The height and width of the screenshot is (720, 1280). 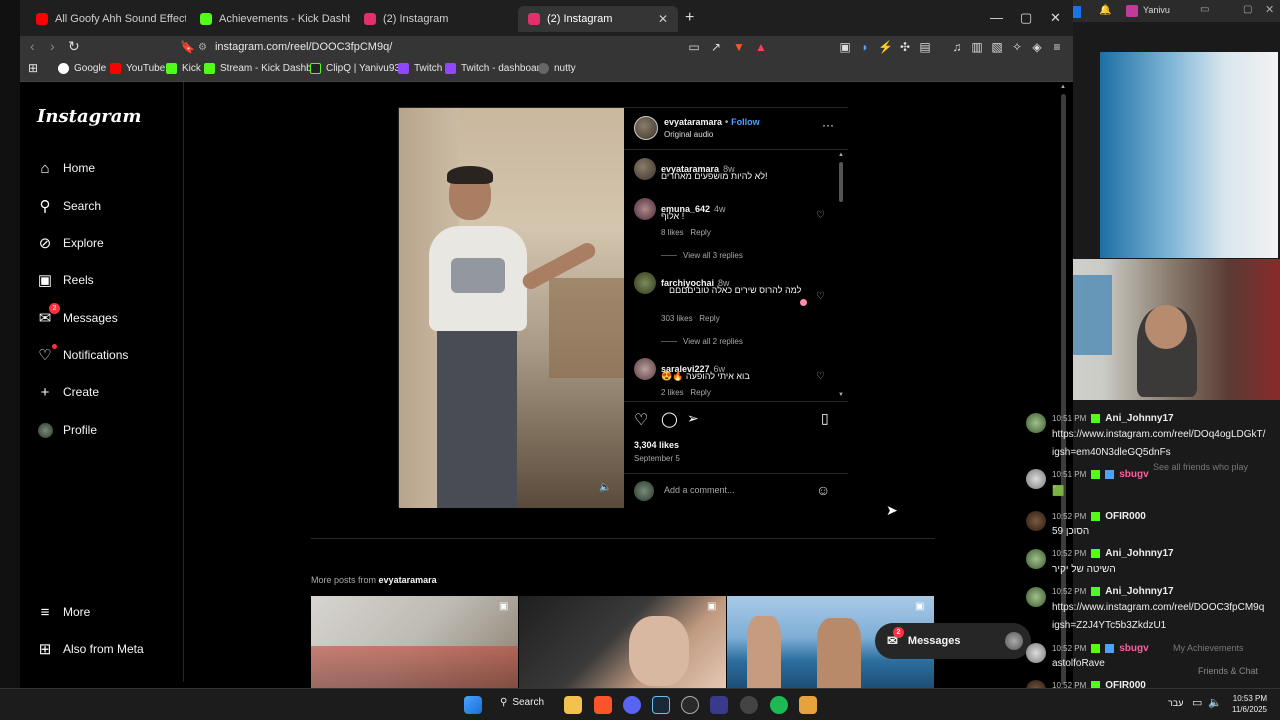 I want to click on minimize-icon: —, so click(x=996, y=17).